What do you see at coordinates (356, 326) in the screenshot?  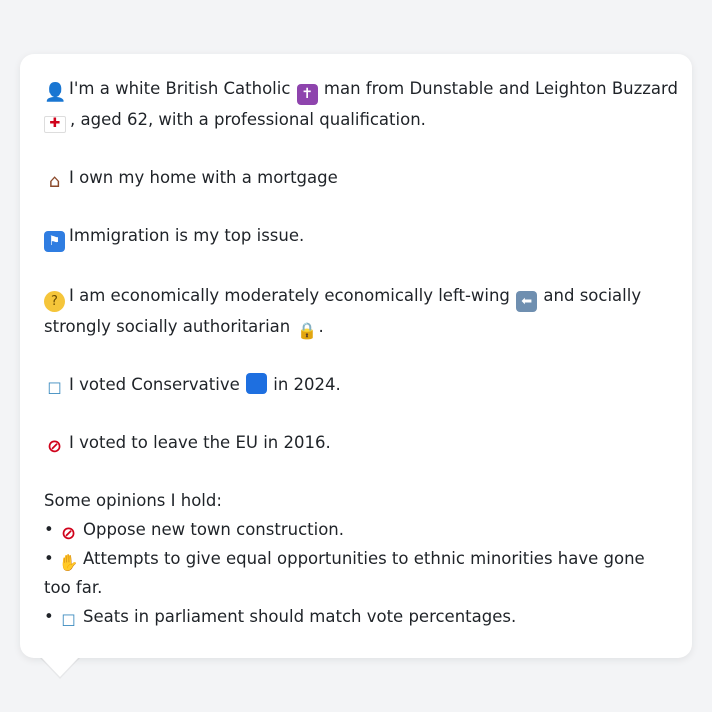 I see `politics-line-2: strongly socially authoritarian 🔒.` at bounding box center [356, 326].